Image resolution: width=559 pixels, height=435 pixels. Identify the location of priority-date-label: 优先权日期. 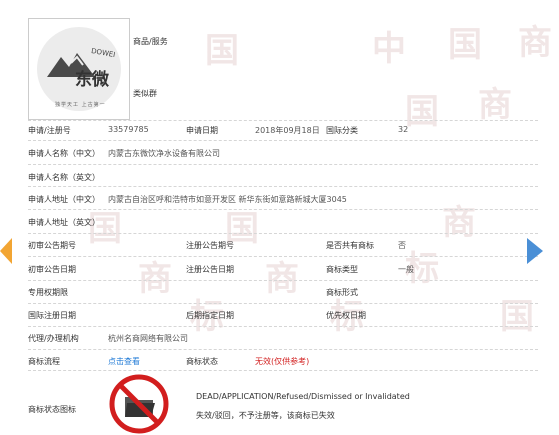
(346, 315).